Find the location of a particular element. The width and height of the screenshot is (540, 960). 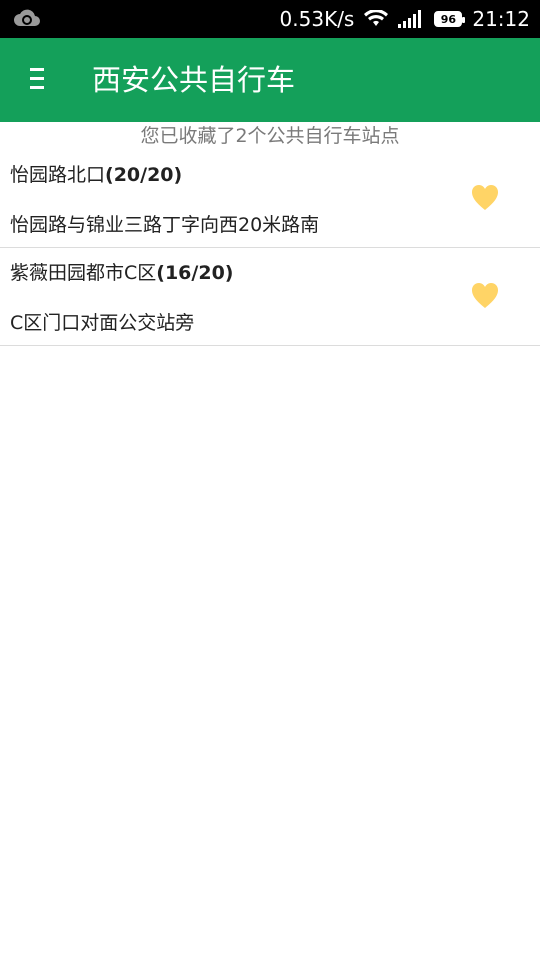

station-name: 怡园路北口(20/20) is located at coordinates (96, 175).